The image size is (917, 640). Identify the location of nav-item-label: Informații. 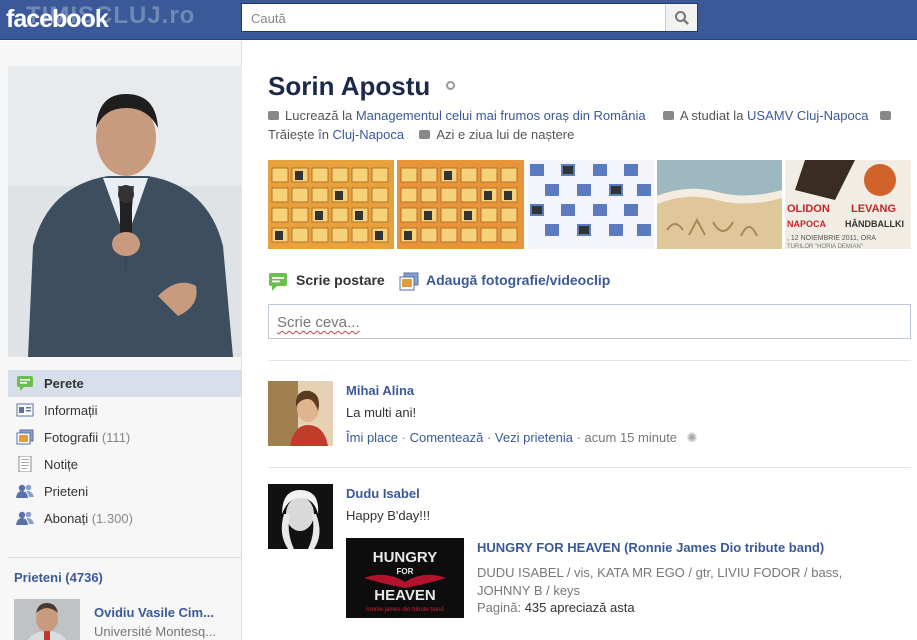
(71, 410).